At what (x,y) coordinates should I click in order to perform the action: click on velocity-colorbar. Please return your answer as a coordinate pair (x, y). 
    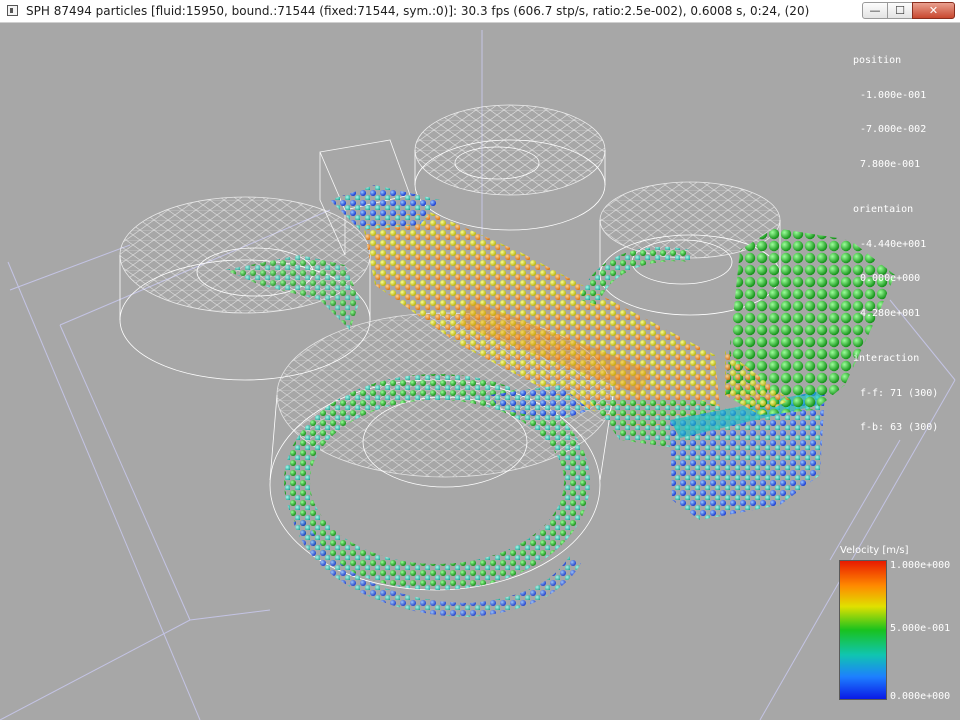
    Looking at the image, I should click on (863, 630).